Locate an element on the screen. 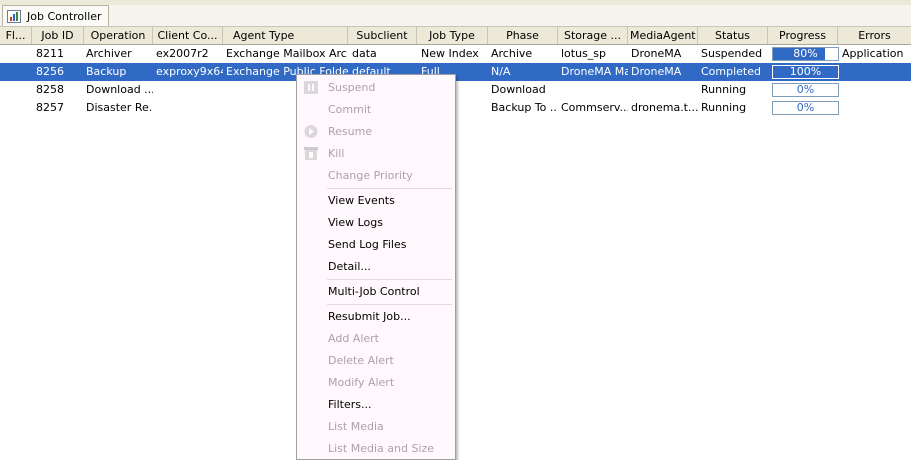 The width and height of the screenshot is (911, 460). menu-item-view-events: View Events is located at coordinates (376, 201).